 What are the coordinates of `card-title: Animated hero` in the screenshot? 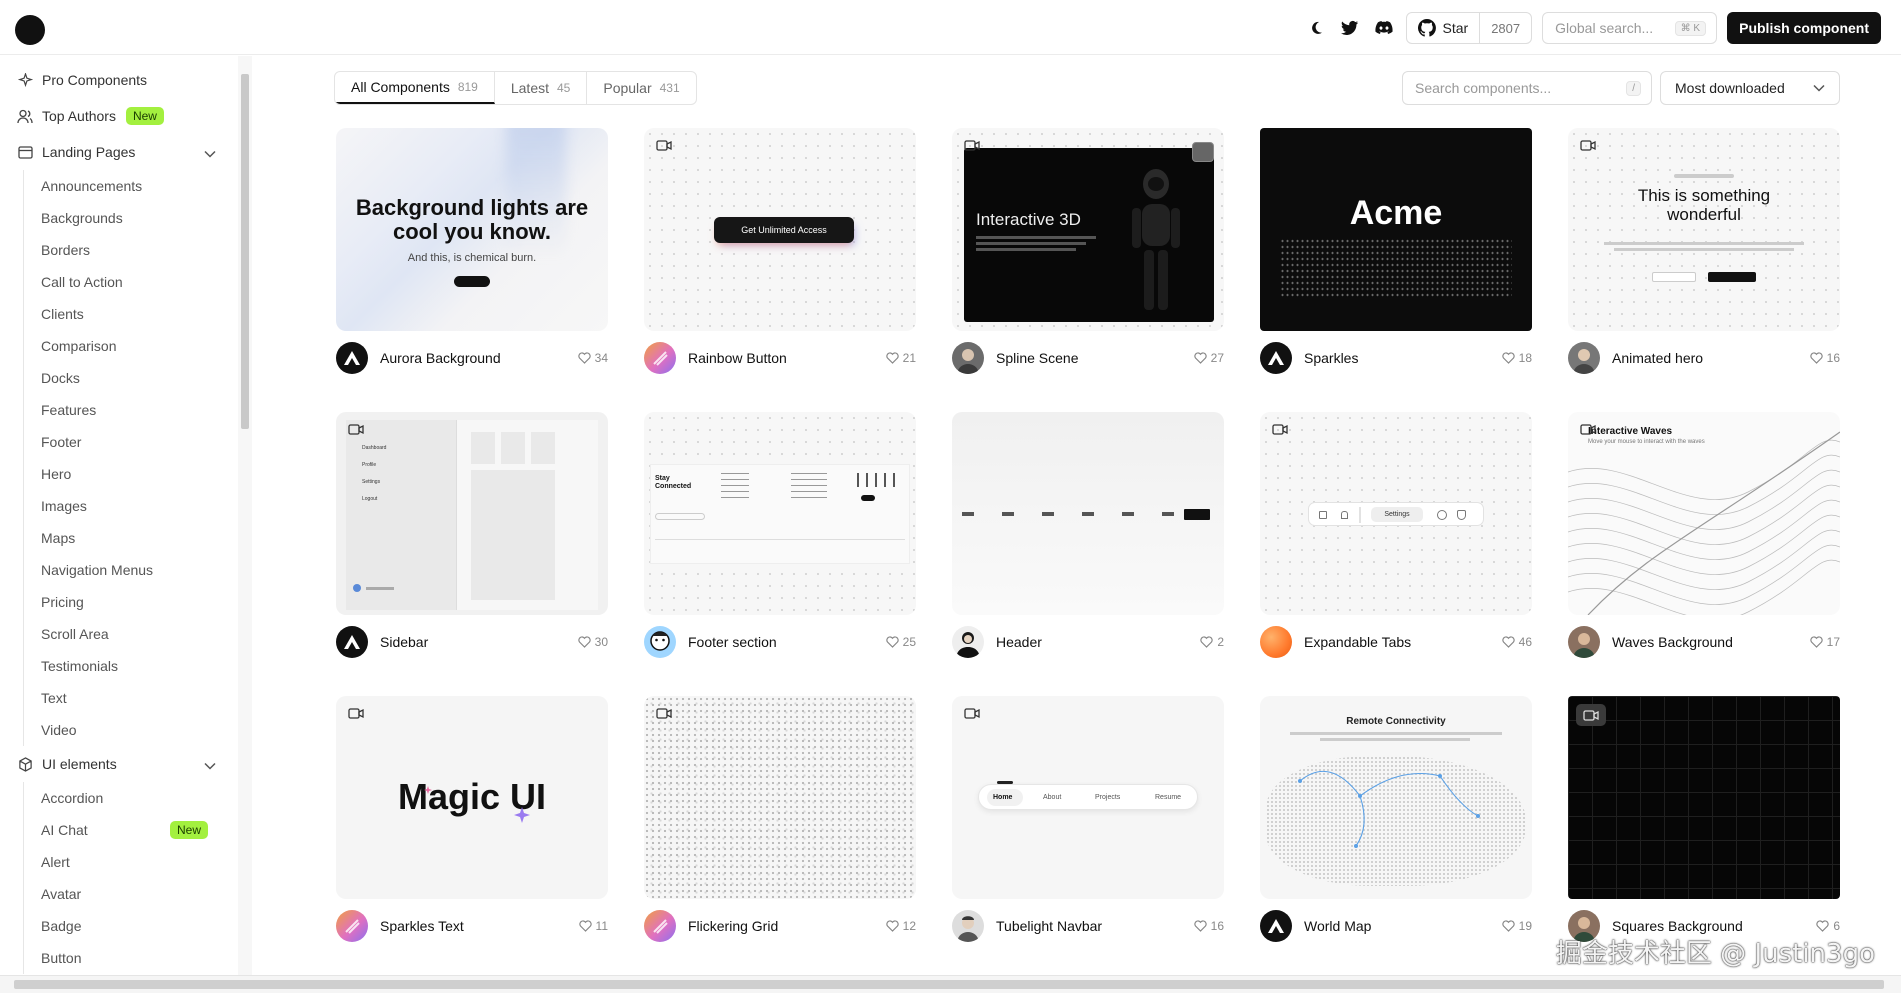 It's located at (1711, 358).